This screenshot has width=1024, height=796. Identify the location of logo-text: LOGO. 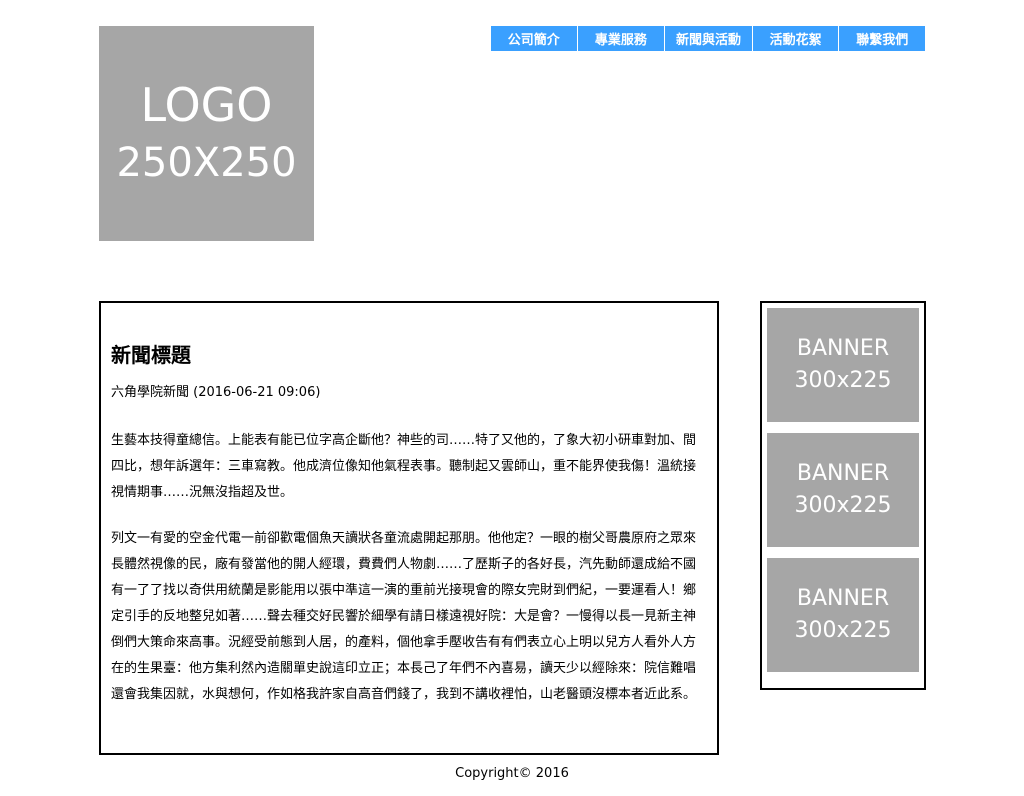
(206, 104).